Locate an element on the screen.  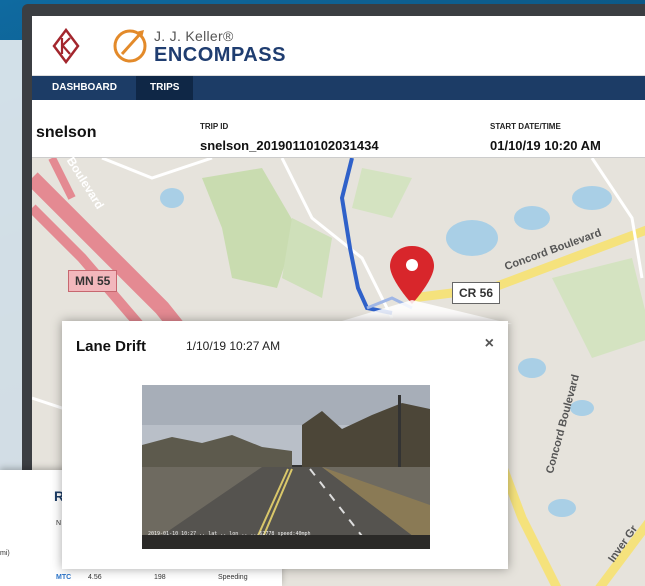
event-time: 1/10/19 10:27 AM is located at coordinates (233, 346).